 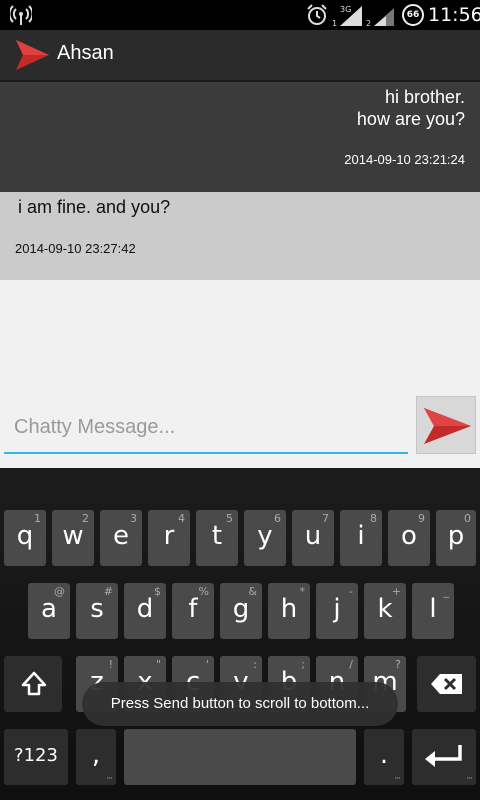 I want to click on battery-icon: 66, so click(x=413, y=15).